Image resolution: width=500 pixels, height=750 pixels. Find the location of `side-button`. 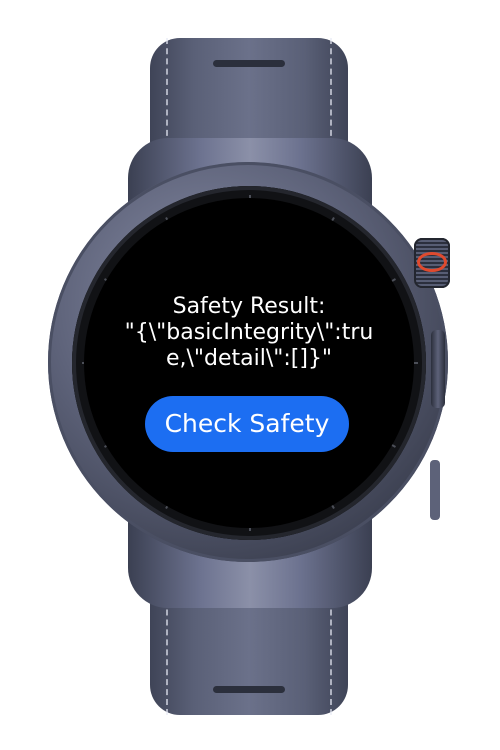

side-button is located at coordinates (438, 369).